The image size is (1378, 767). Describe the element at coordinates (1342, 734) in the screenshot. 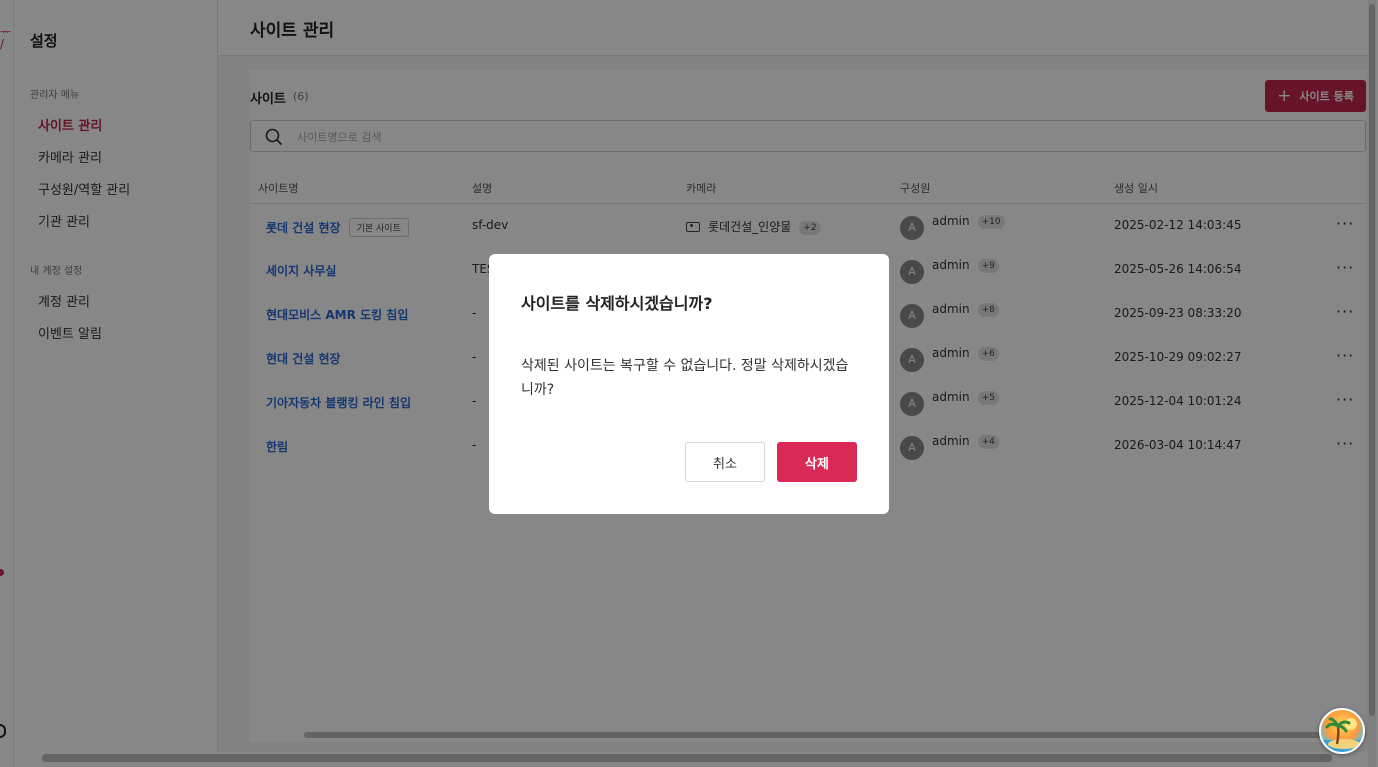

I see `palm-tree-icon` at that location.